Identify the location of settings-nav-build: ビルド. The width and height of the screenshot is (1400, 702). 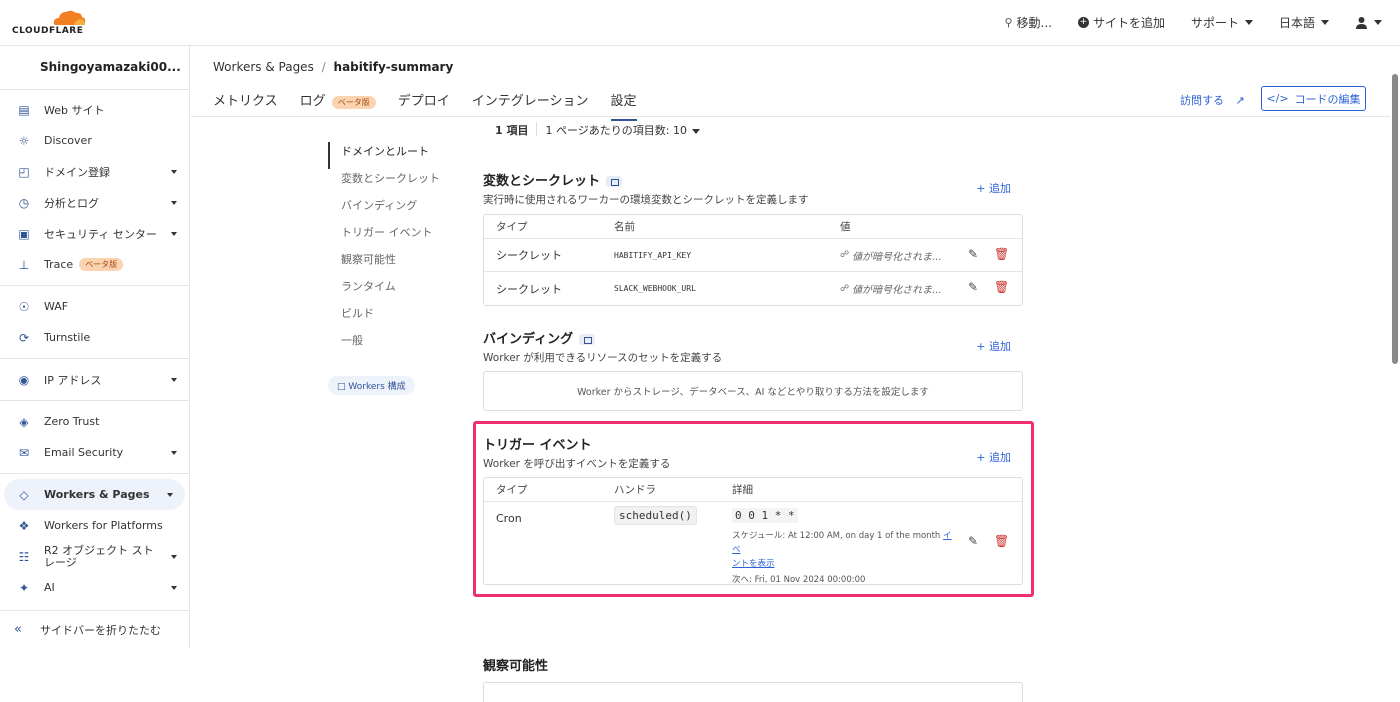
(388, 317).